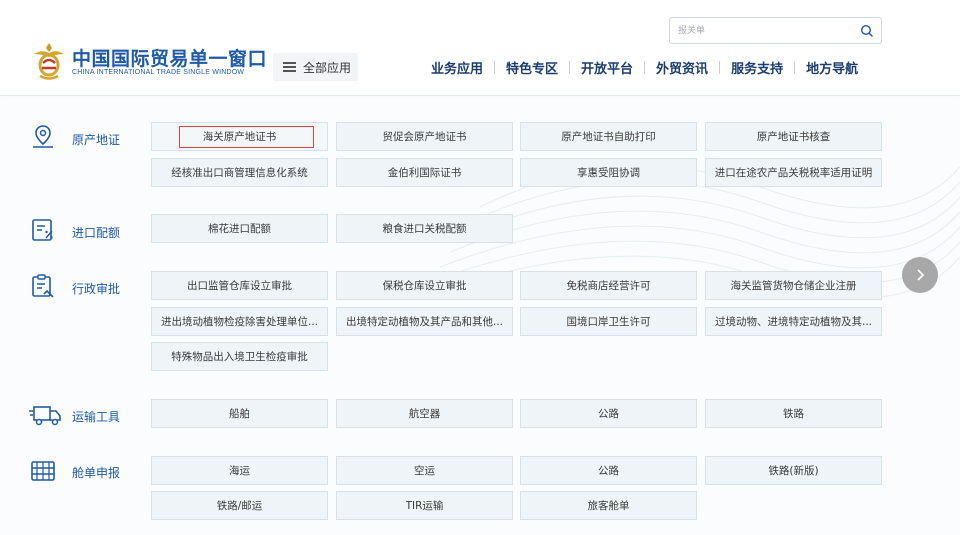 This screenshot has width=960, height=535. I want to click on app-button-label: 铁路(新版), so click(793, 471).